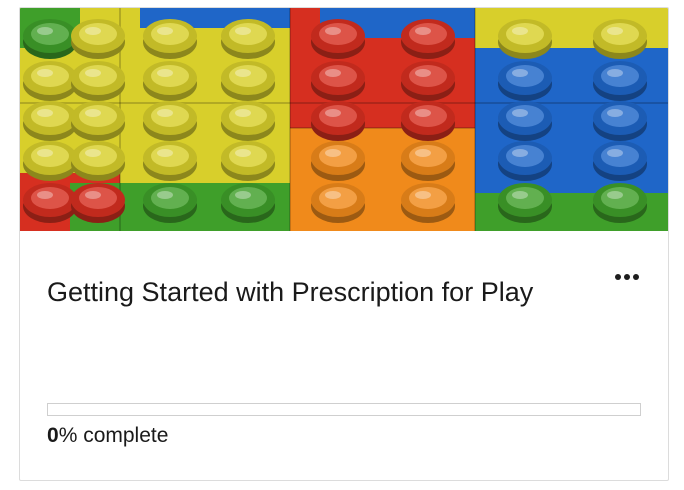  What do you see at coordinates (53, 435) in the screenshot?
I see `progress-percent: 0` at bounding box center [53, 435].